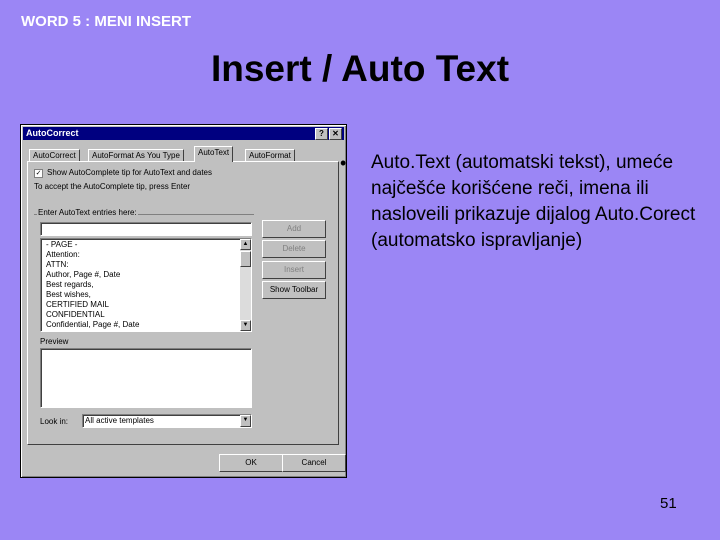  I want to click on header-label: WORD 5 : MENI INSERT, so click(106, 21).